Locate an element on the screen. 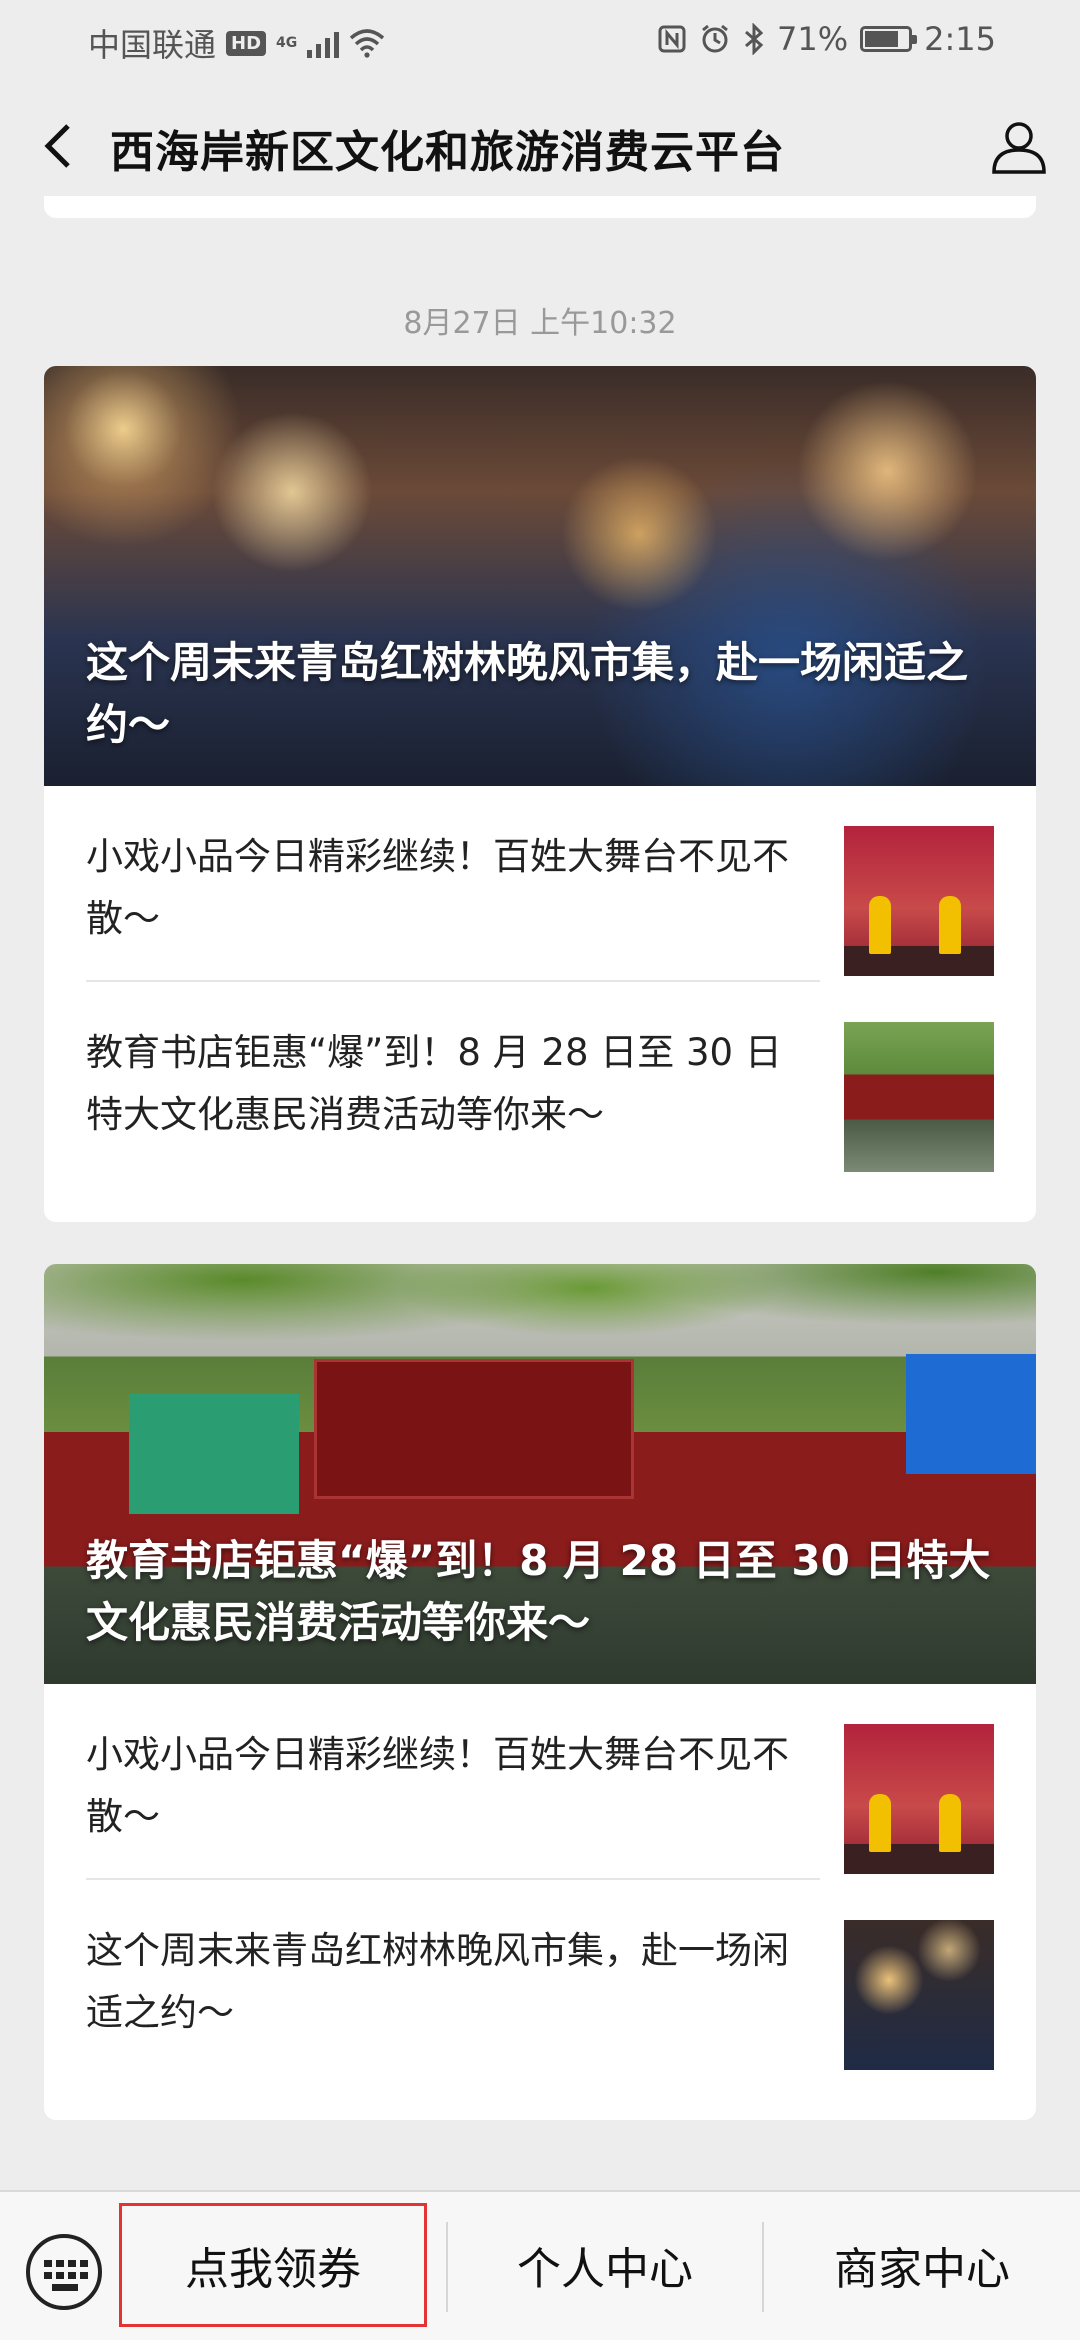 The width and height of the screenshot is (1080, 2340). list-item: 教育书店钜惠“爆”到！8 月 28 日至 30 日特大文化惠民消费活动等你来～ is located at coordinates (540, 1080).